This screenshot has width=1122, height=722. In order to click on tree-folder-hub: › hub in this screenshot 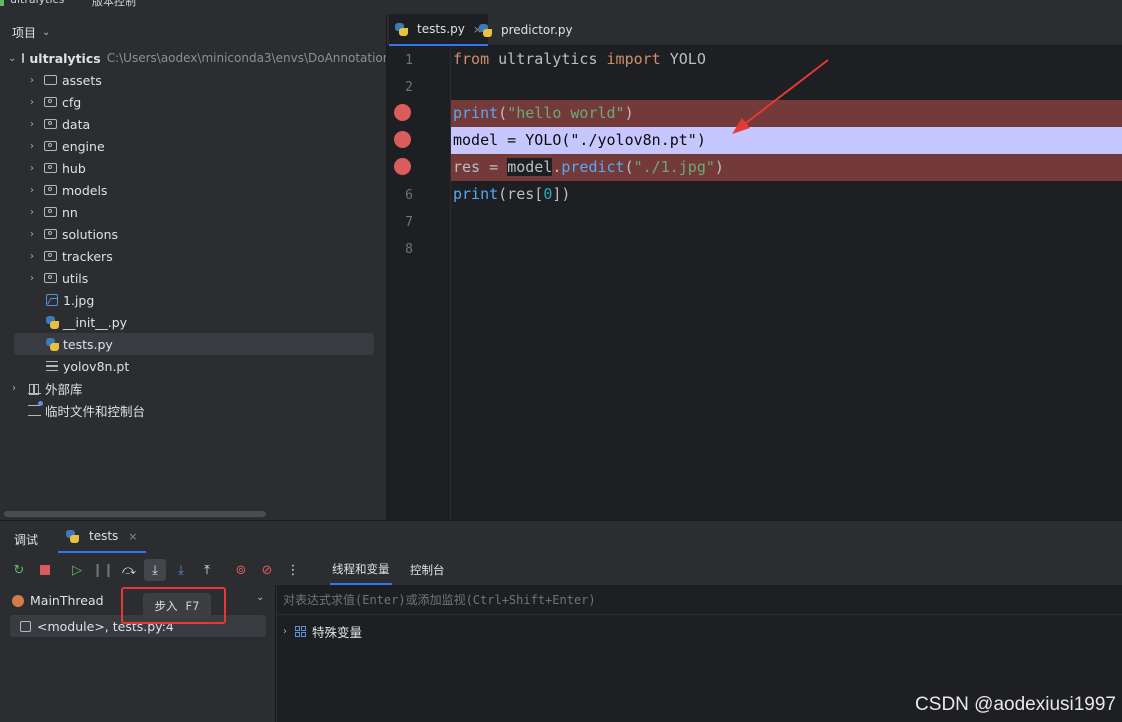, I will do `click(193, 168)`.